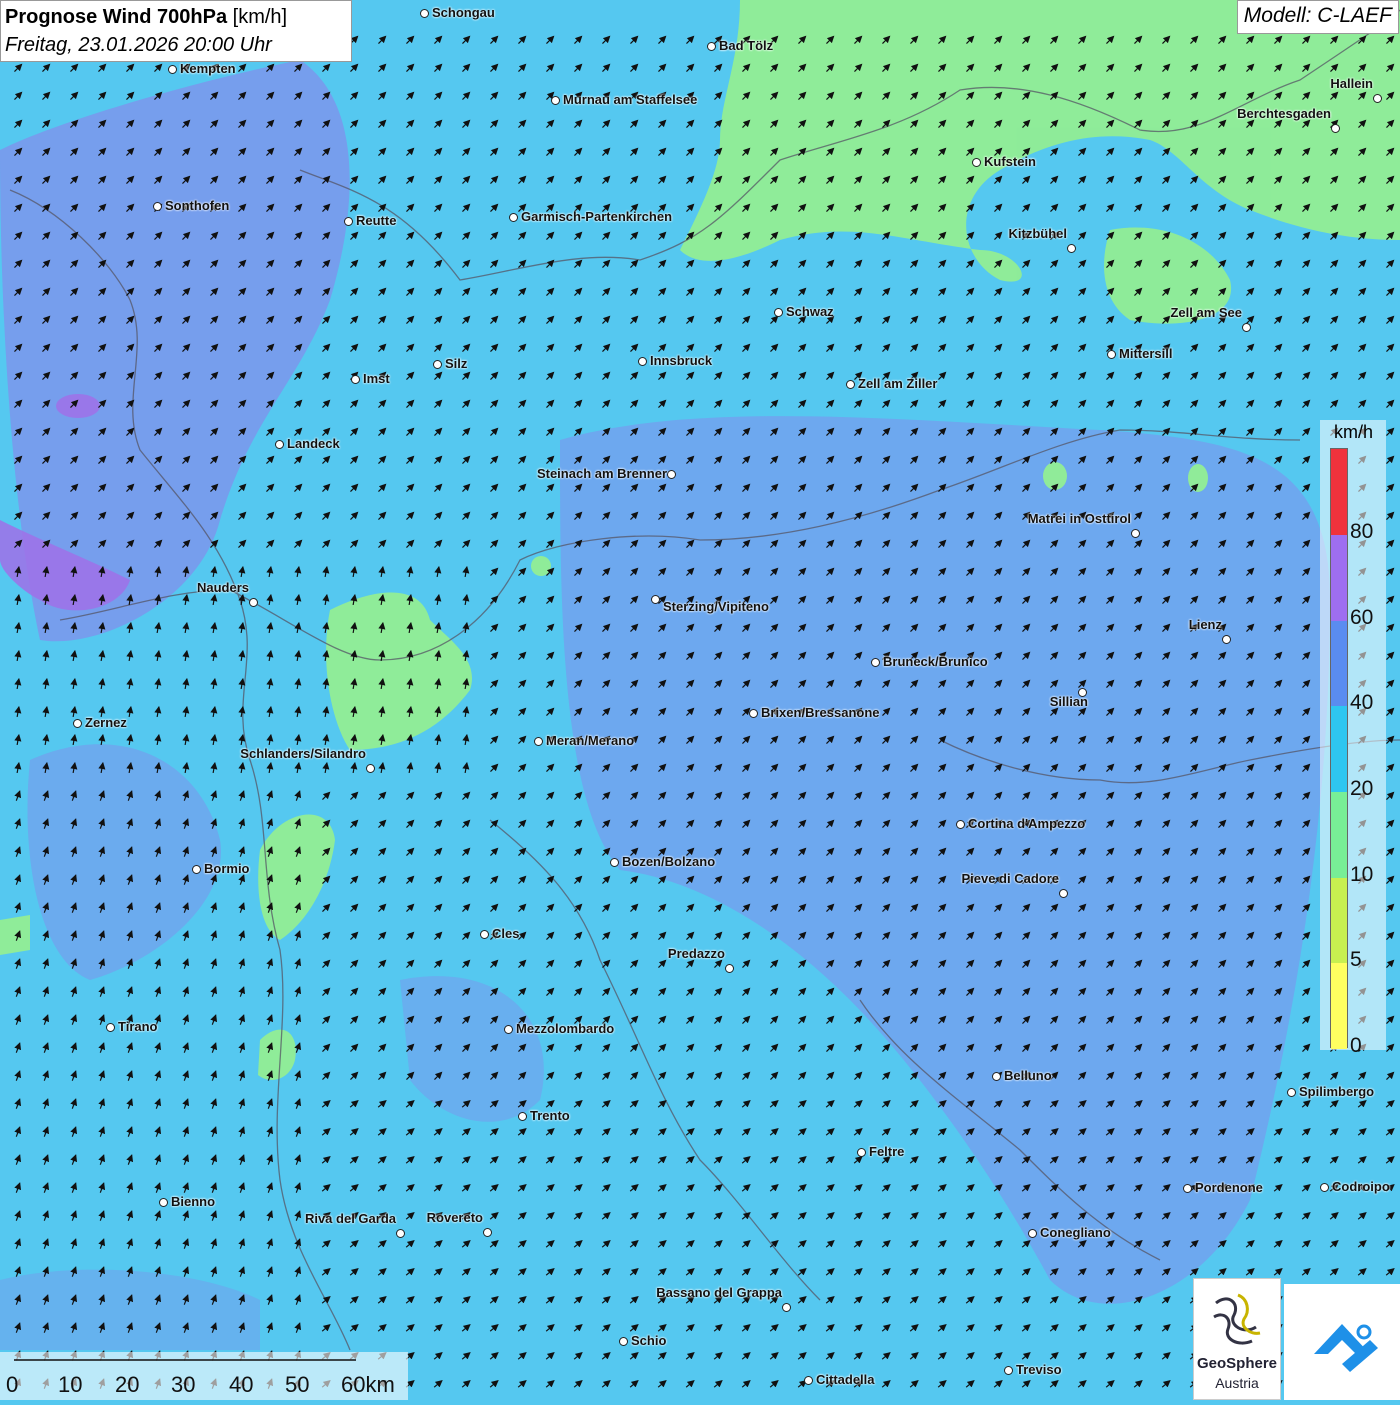  Describe the element at coordinates (597, 216) in the screenshot. I see `city-label: Garmisch-Partenkirchen` at that location.